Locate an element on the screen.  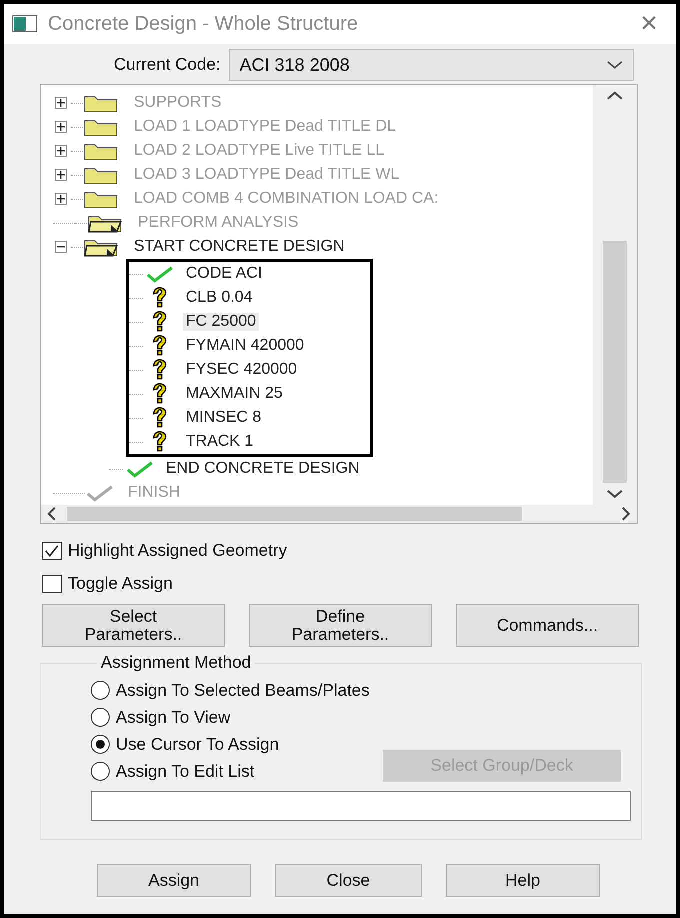
chevron-left-icon is located at coordinates (52, 514).